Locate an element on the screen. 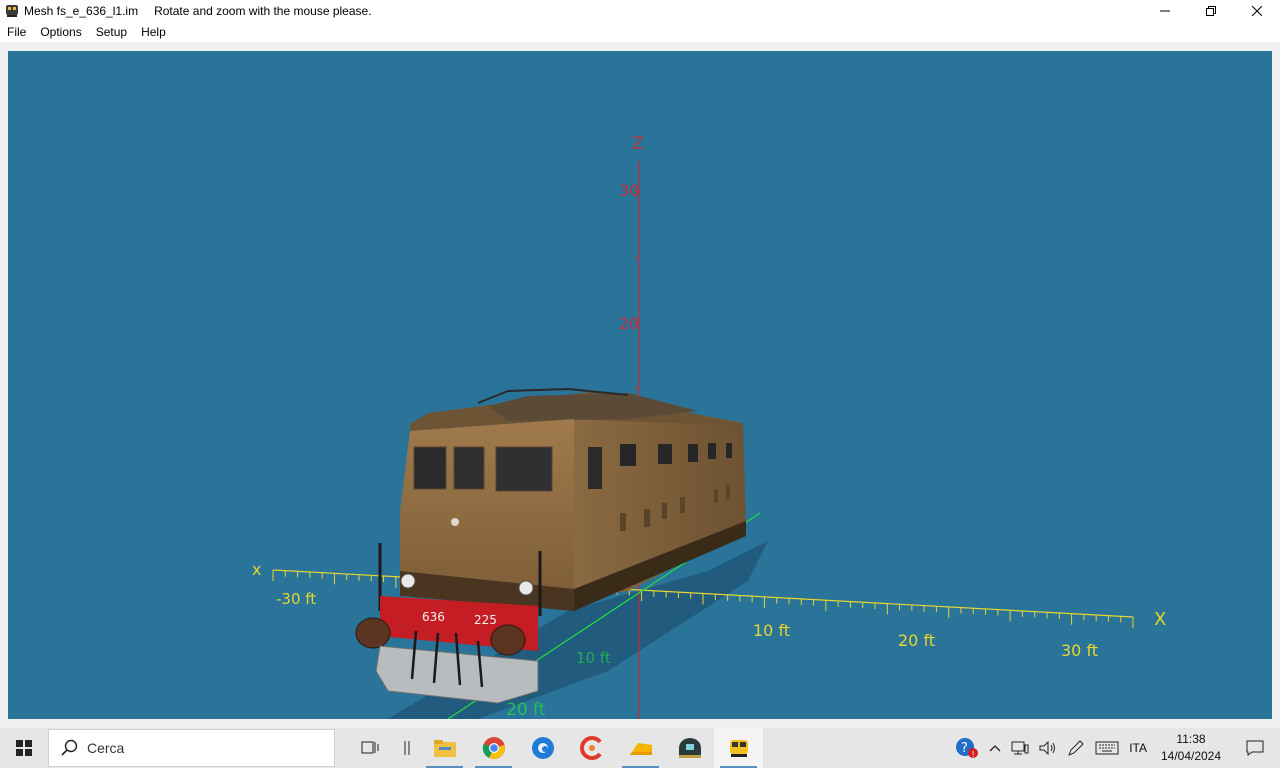 Image resolution: width=1280 pixels, height=768 pixels. windows-icon is located at coordinates (24, 748).